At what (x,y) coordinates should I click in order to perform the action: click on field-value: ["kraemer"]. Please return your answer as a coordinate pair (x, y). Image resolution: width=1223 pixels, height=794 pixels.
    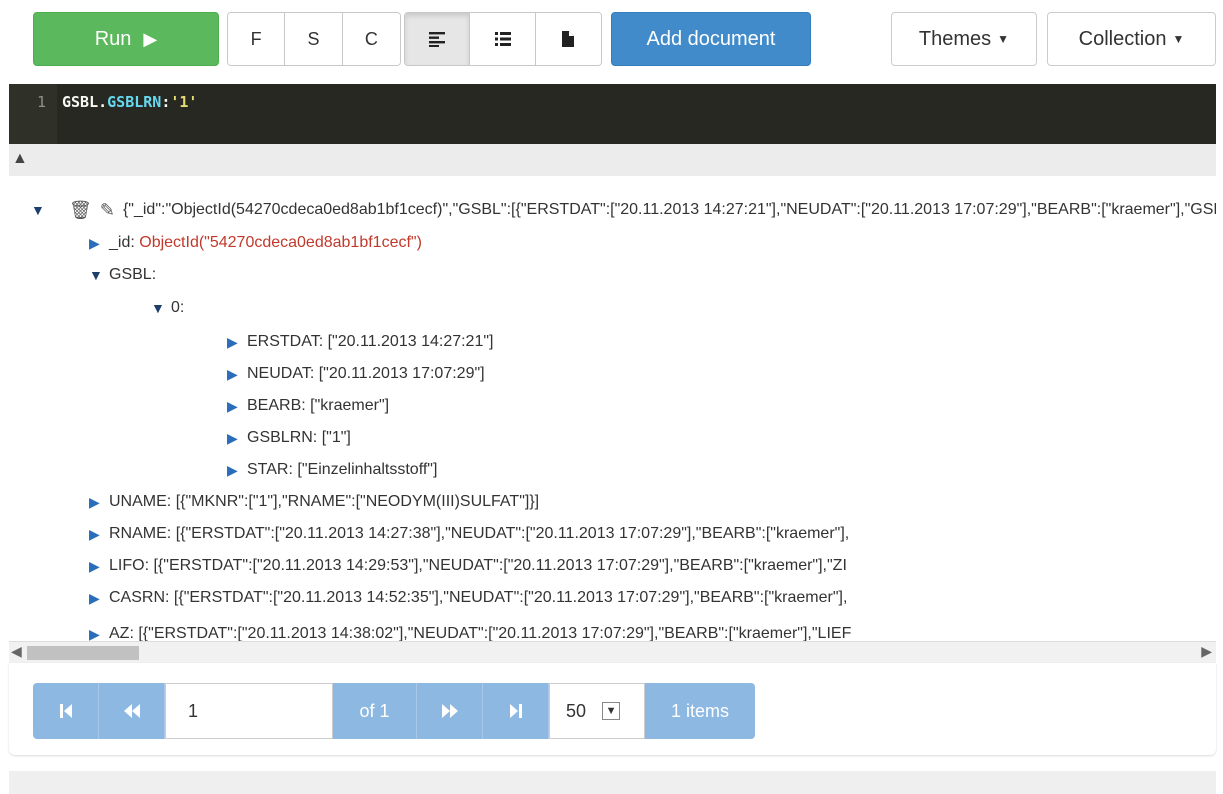
    Looking at the image, I should click on (350, 405).